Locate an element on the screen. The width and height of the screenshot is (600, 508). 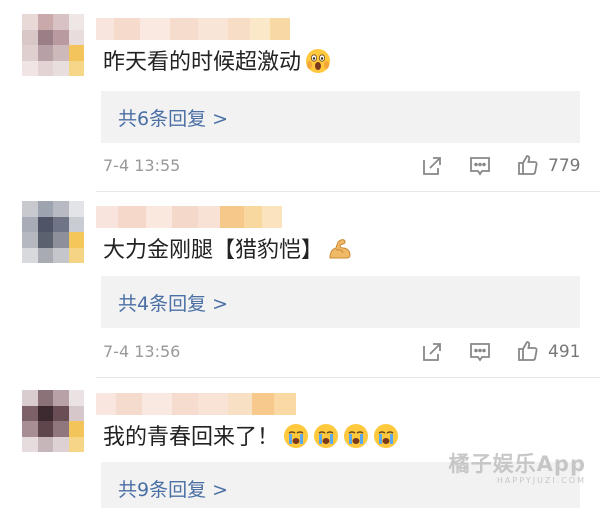
comment-text: 昨天看的时候超激动 is located at coordinates (217, 63).